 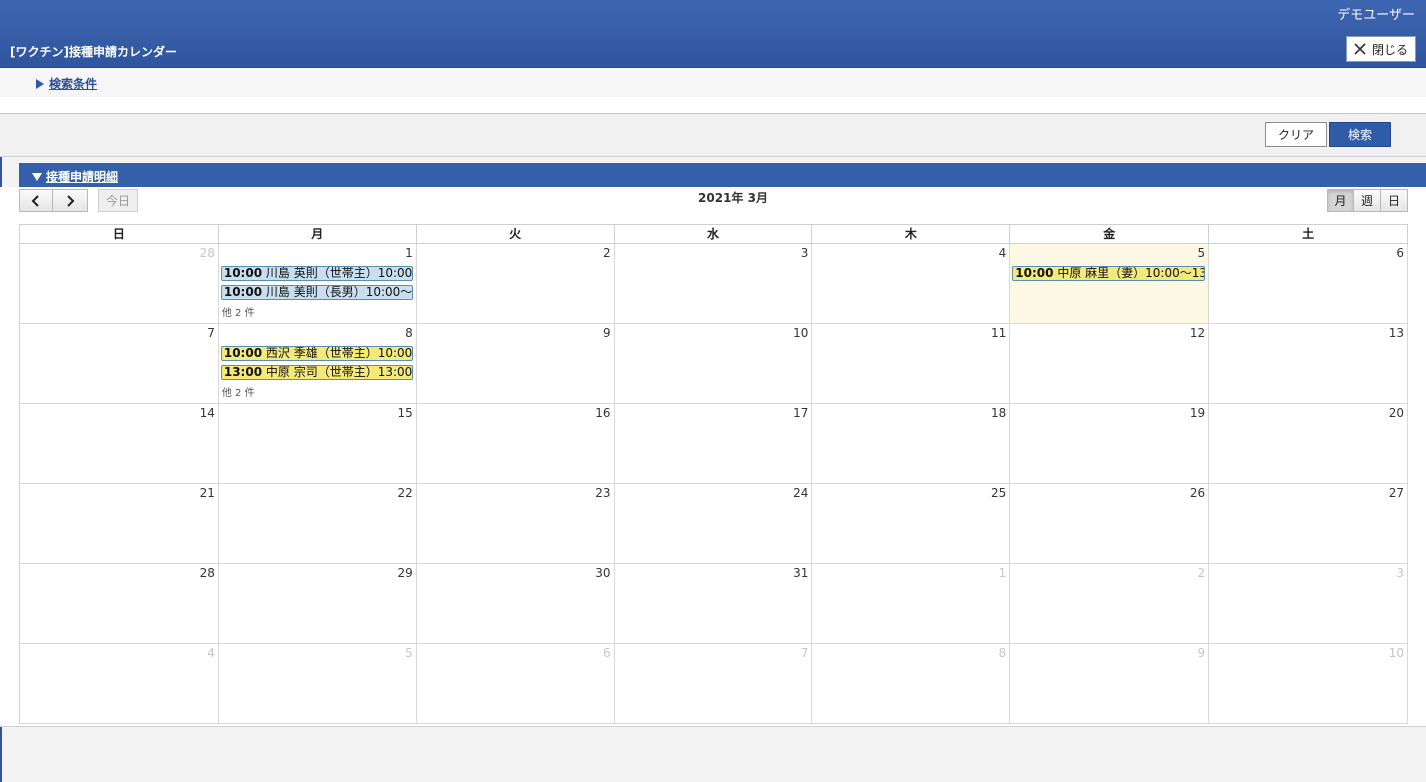 What do you see at coordinates (1396, 493) in the screenshot?
I see `day-number: 27` at bounding box center [1396, 493].